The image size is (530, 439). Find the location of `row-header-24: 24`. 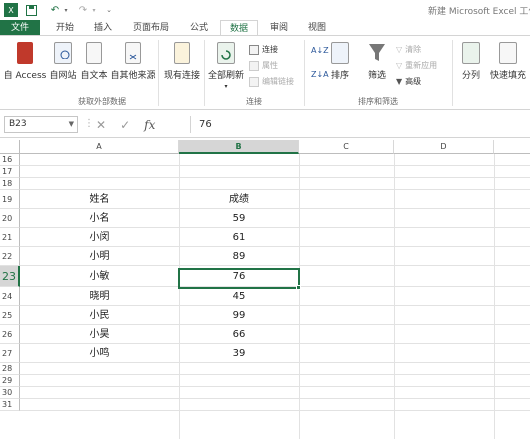

row-header-24: 24 is located at coordinates (10, 296).